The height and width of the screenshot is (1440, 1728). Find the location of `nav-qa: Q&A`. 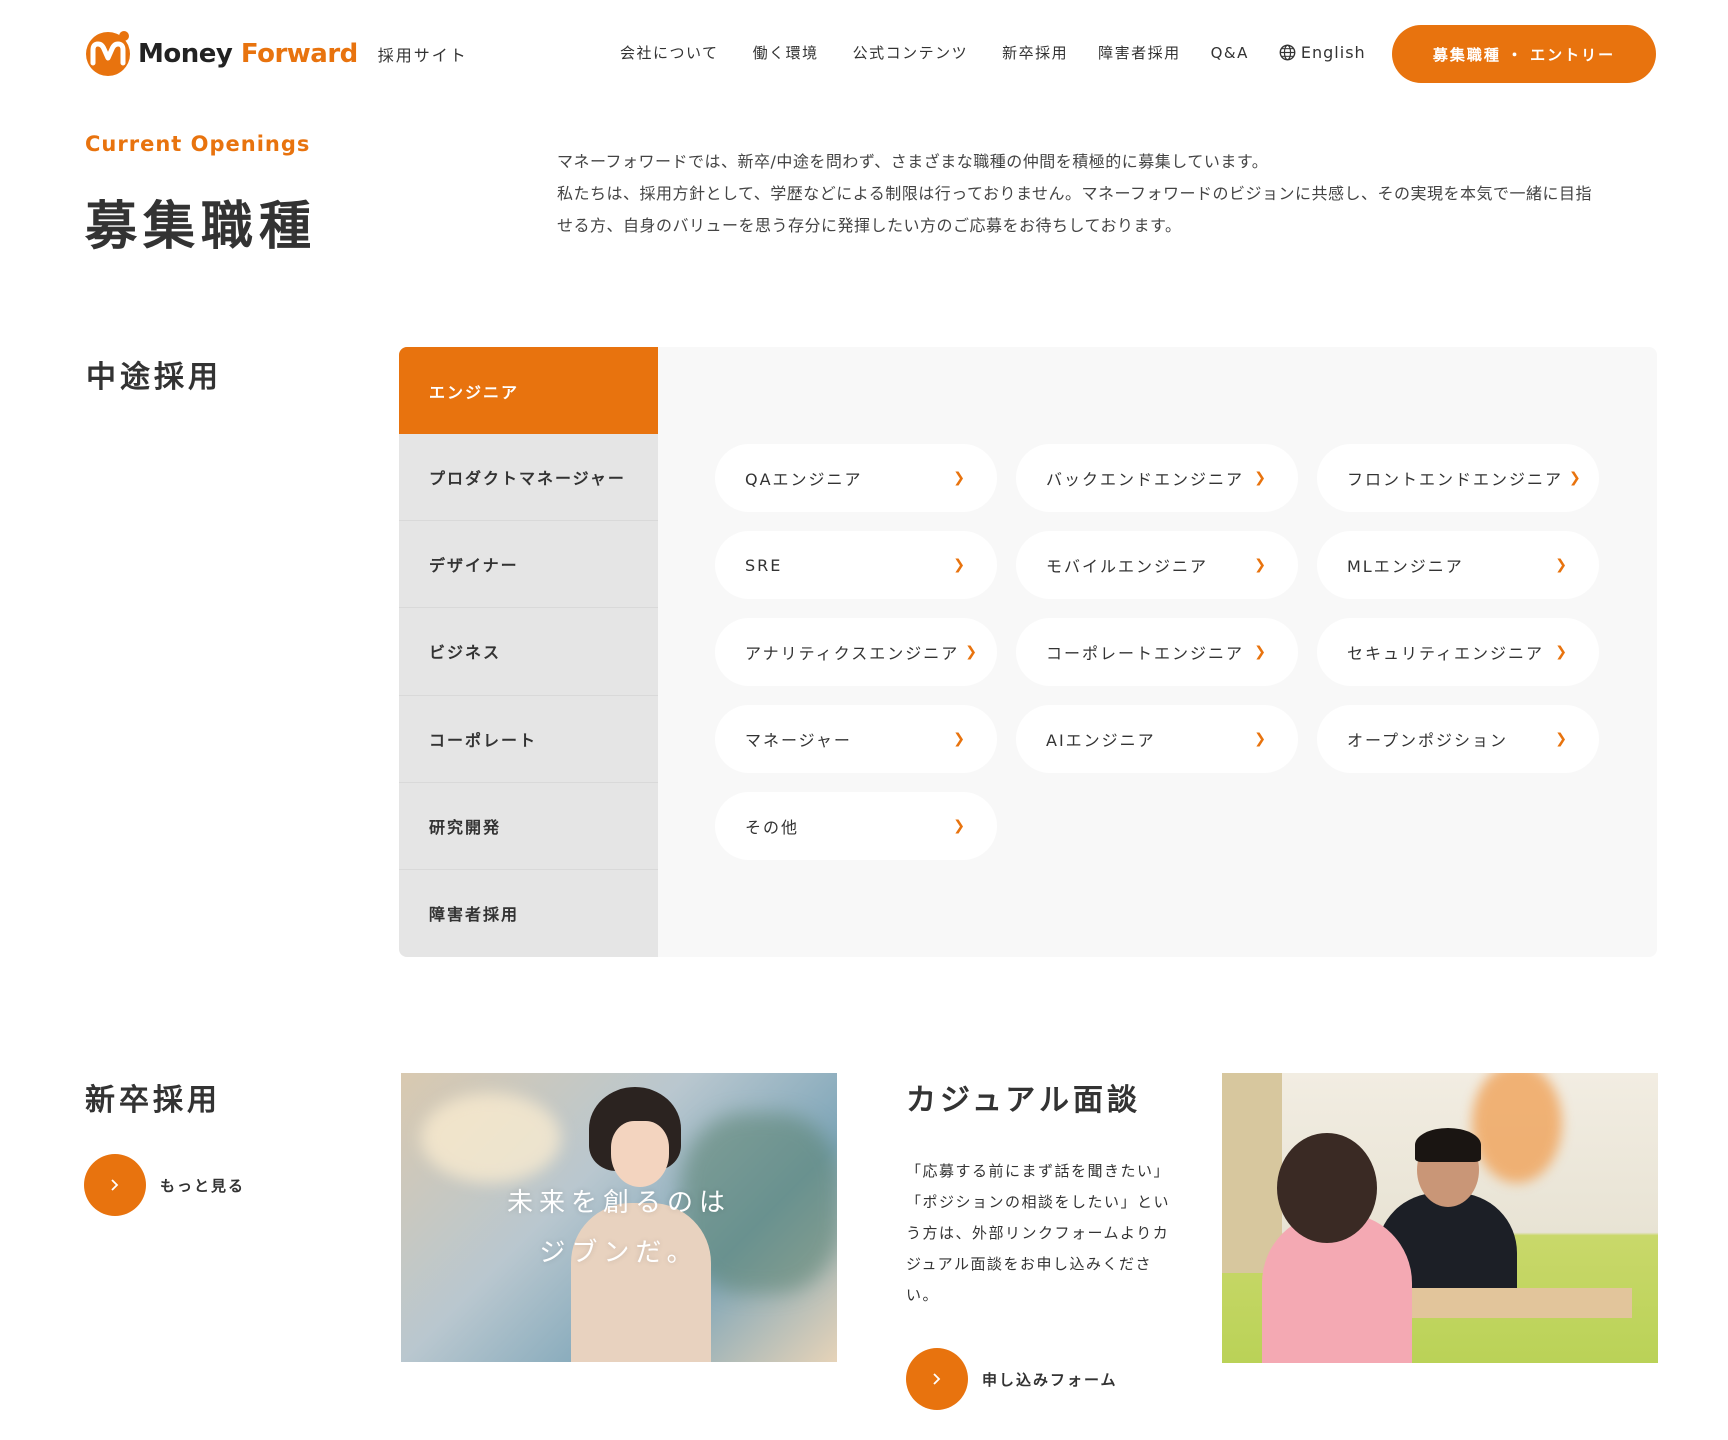

nav-qa: Q&A is located at coordinates (1230, 53).